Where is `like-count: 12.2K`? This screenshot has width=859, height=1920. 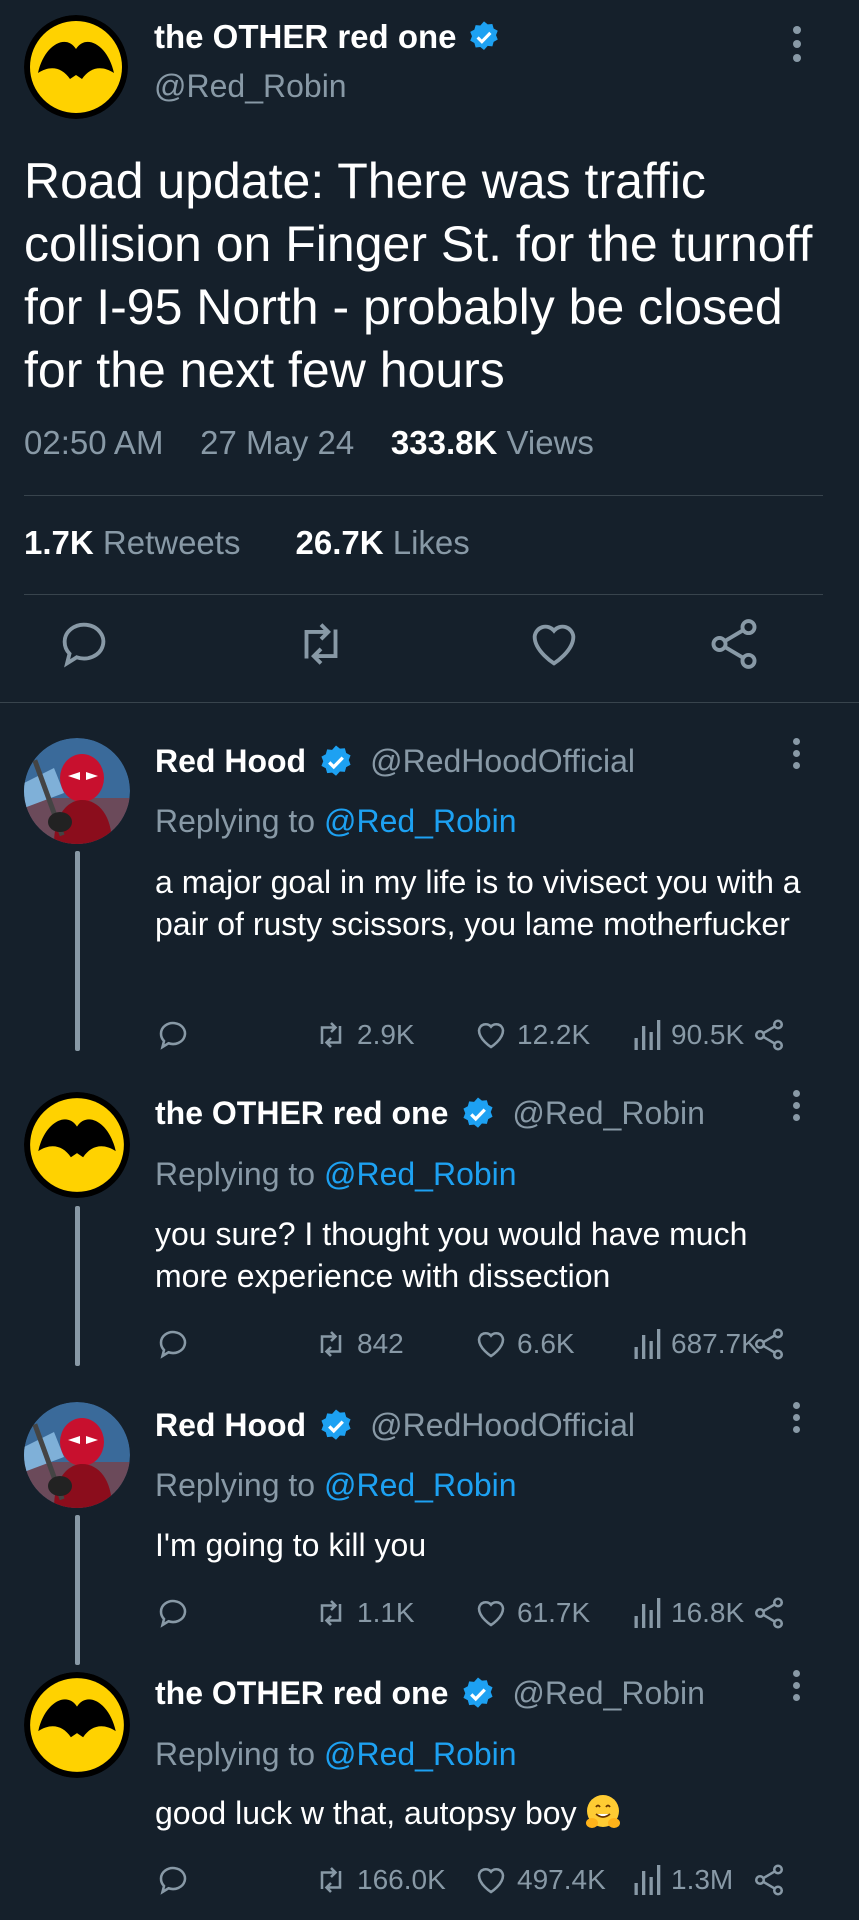 like-count: 12.2K is located at coordinates (554, 1034).